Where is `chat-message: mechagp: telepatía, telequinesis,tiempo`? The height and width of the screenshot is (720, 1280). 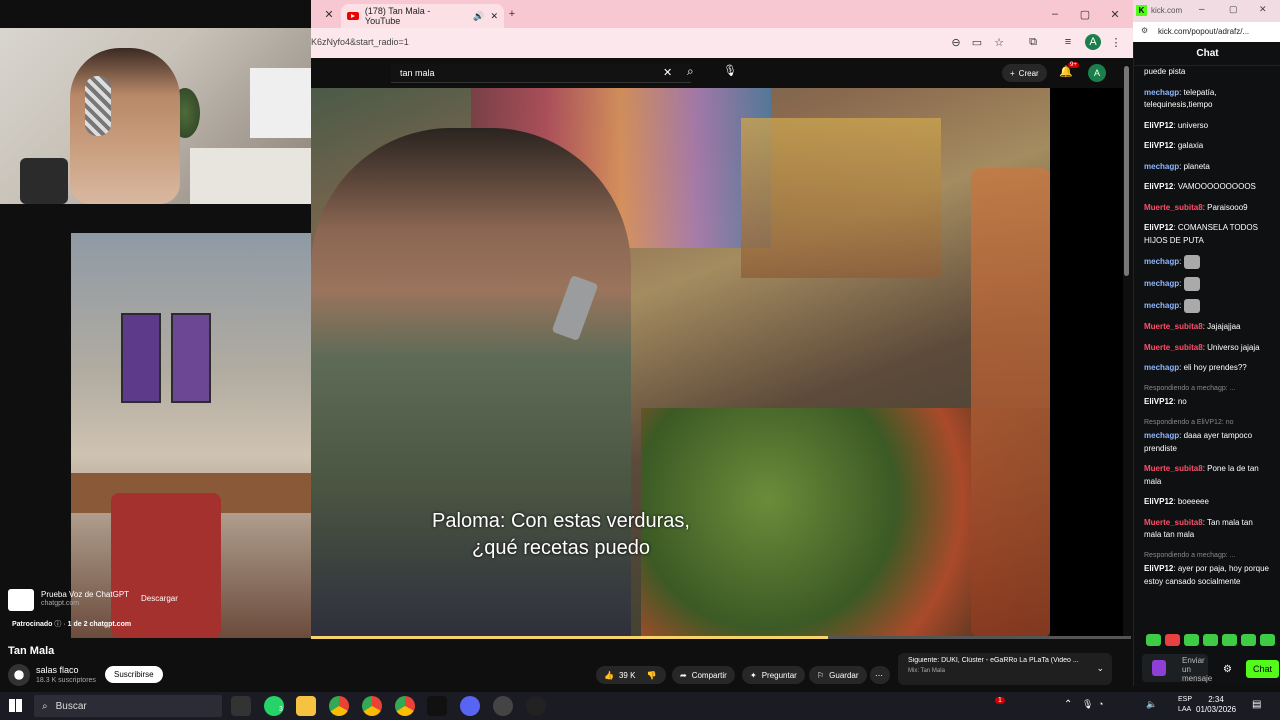
chat-message: mechagp: telepatía, telequinesis,tiempo is located at coordinates (1208, 99).